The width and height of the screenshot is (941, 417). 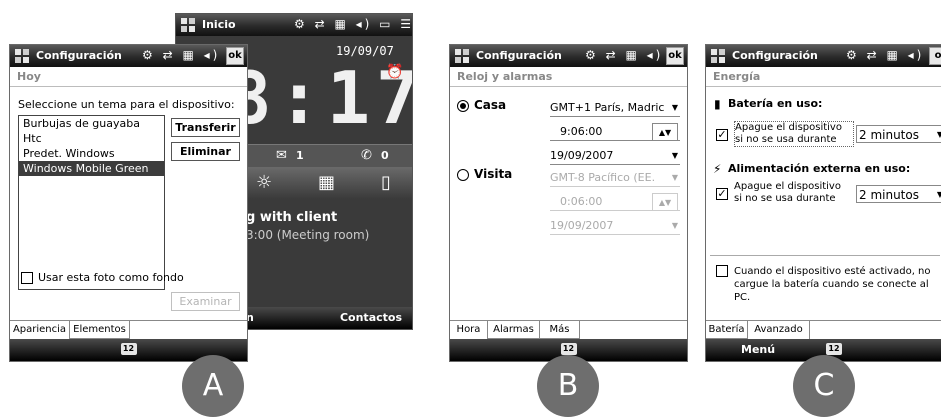 I want to click on c-title-bar: Configuración ⚙ ⇄ ▦ ◂) o, so click(x=823, y=56).